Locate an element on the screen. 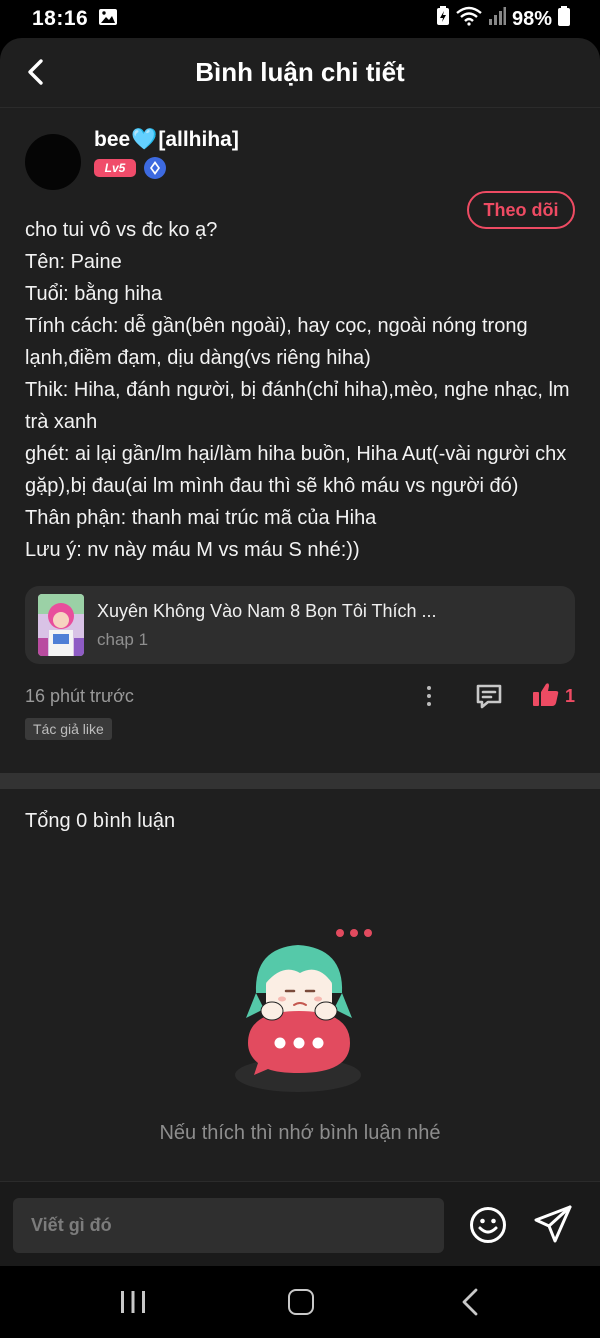 The image size is (600, 1338). send-button is located at coordinates (553, 1224).